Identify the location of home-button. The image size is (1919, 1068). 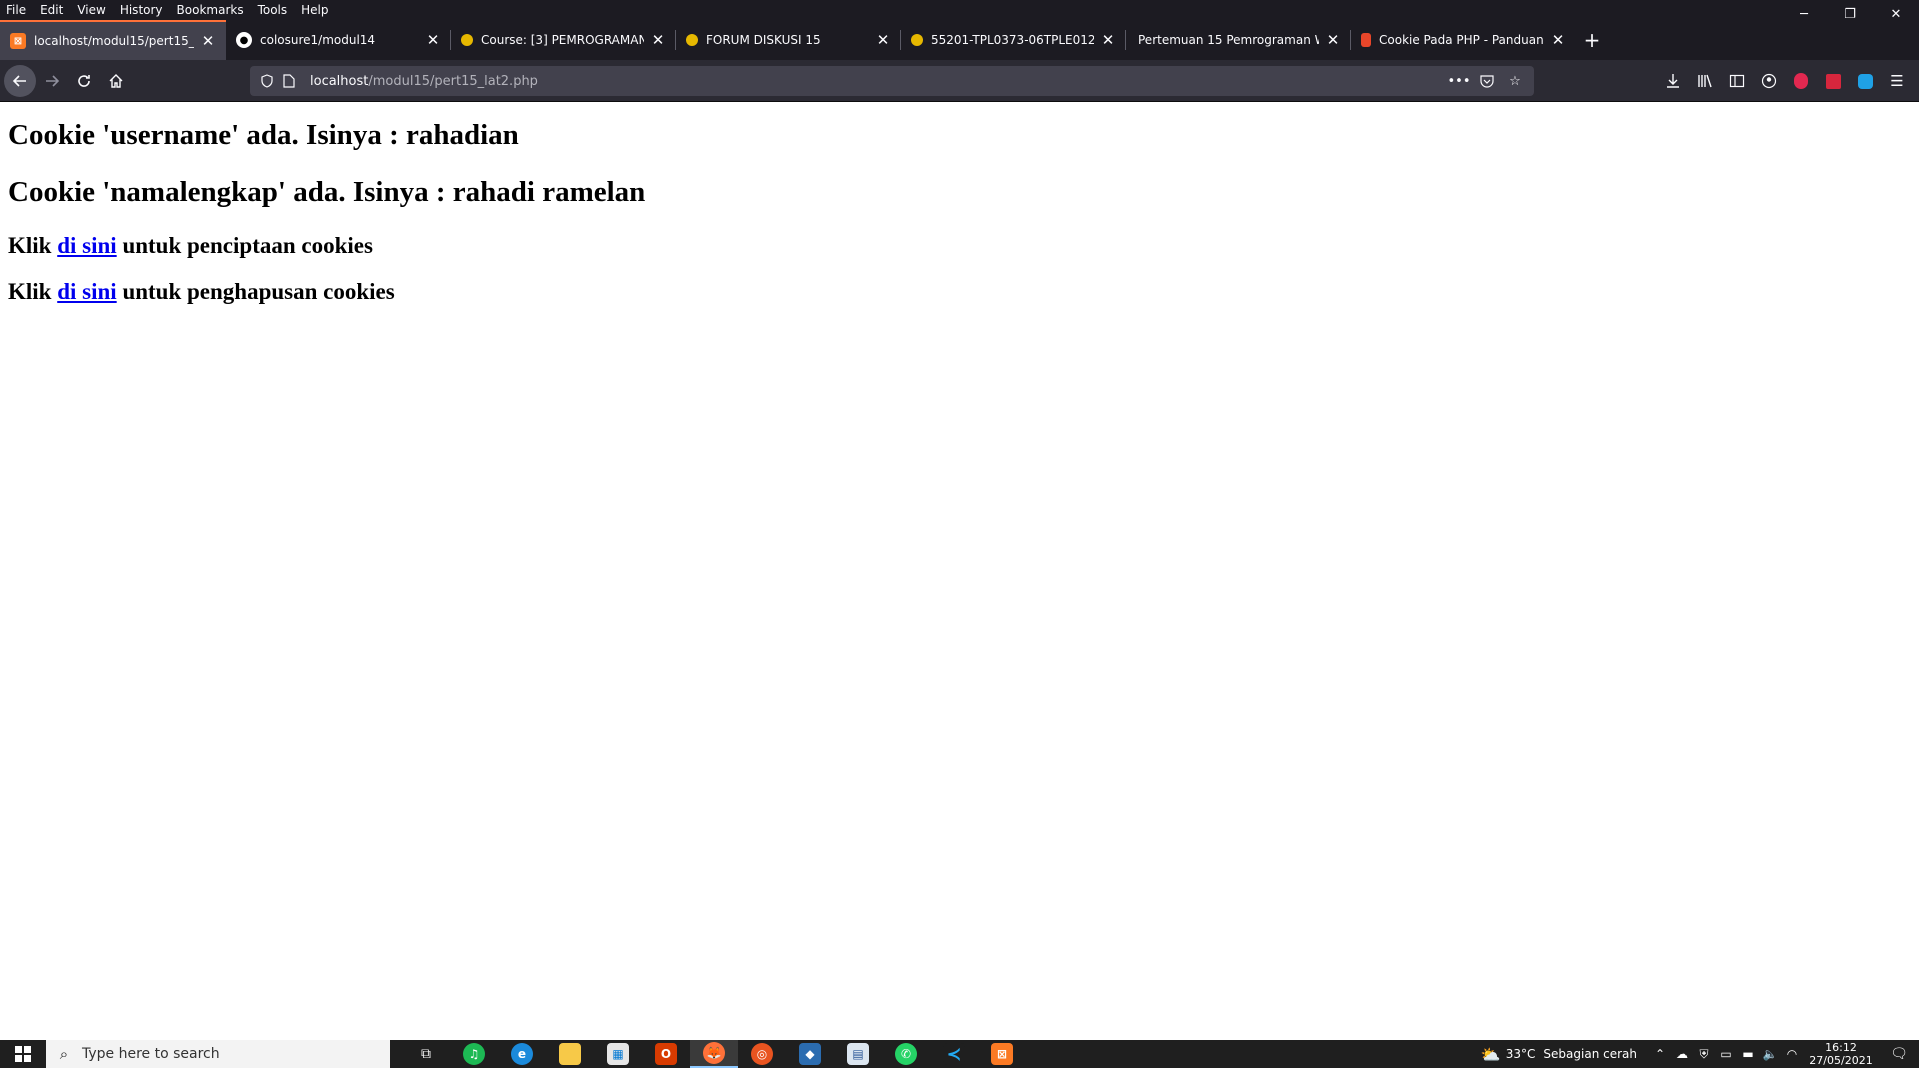
(116, 81).